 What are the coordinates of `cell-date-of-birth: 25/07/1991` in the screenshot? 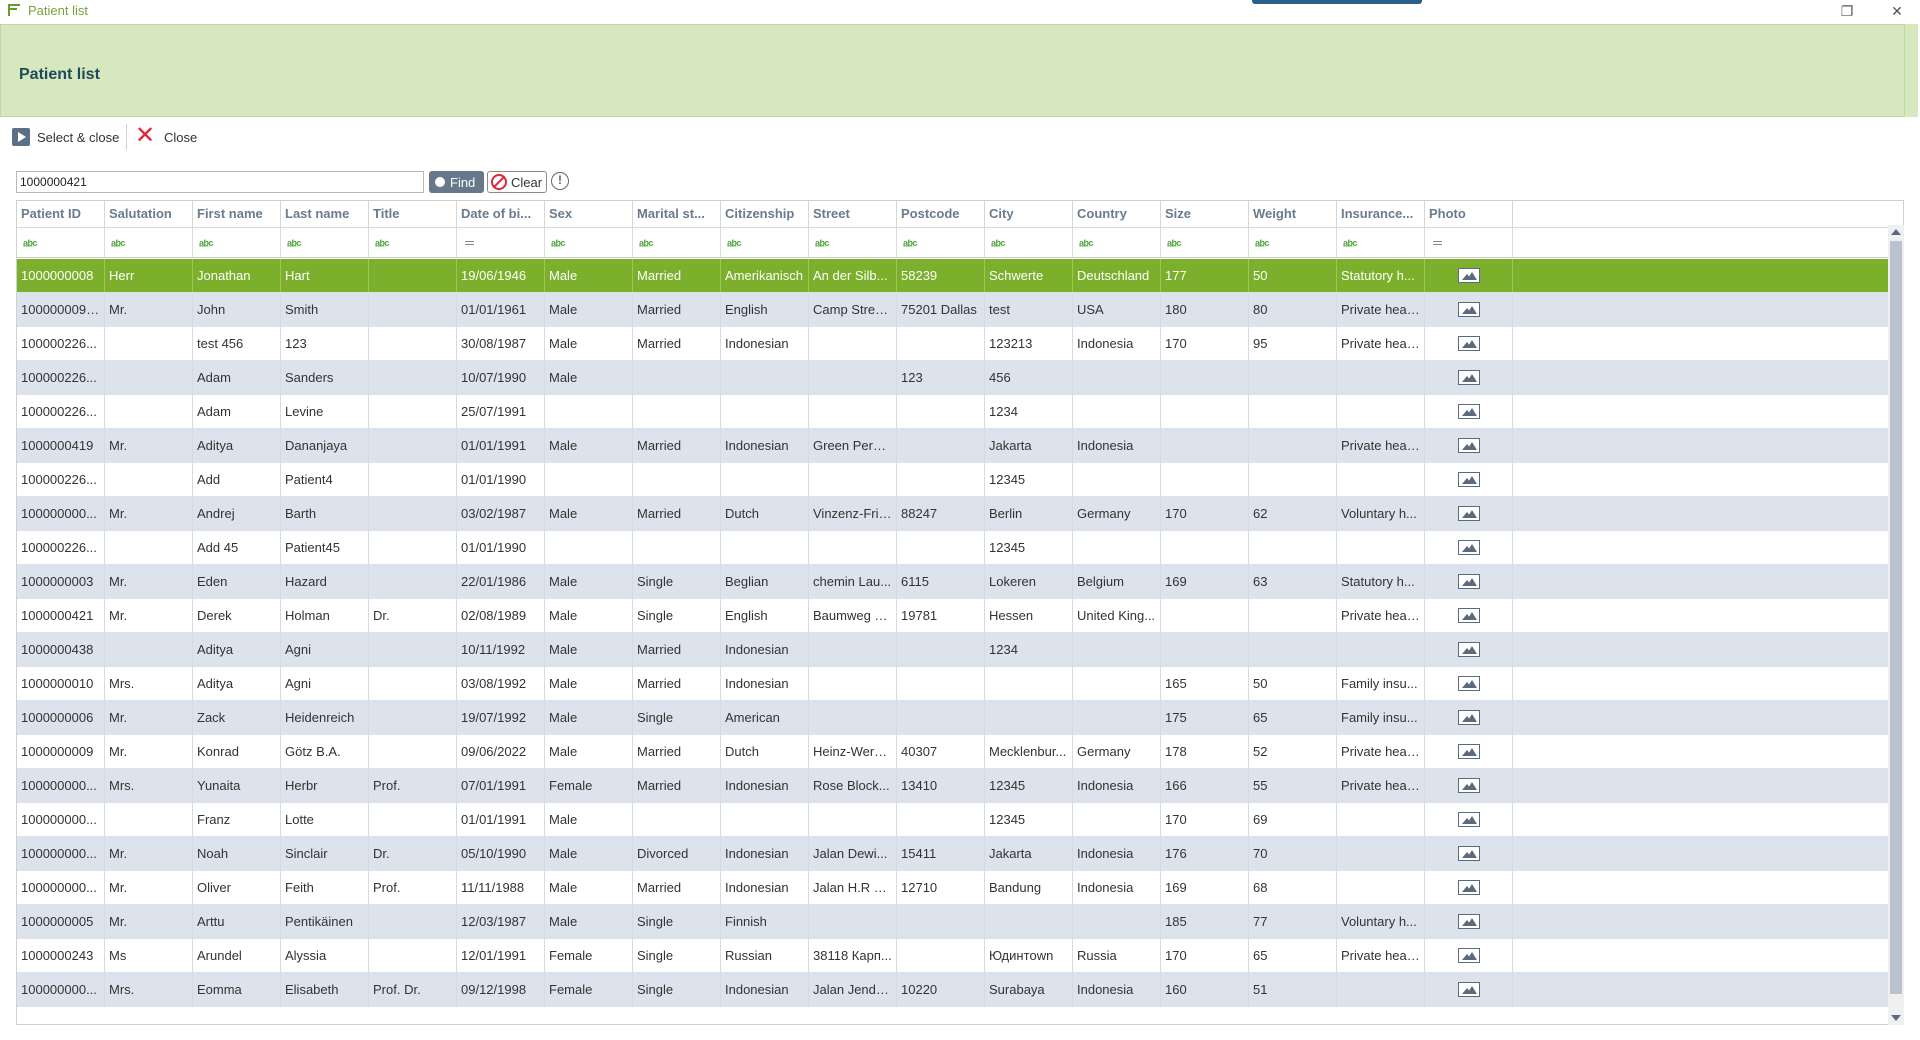 It's located at (501, 411).